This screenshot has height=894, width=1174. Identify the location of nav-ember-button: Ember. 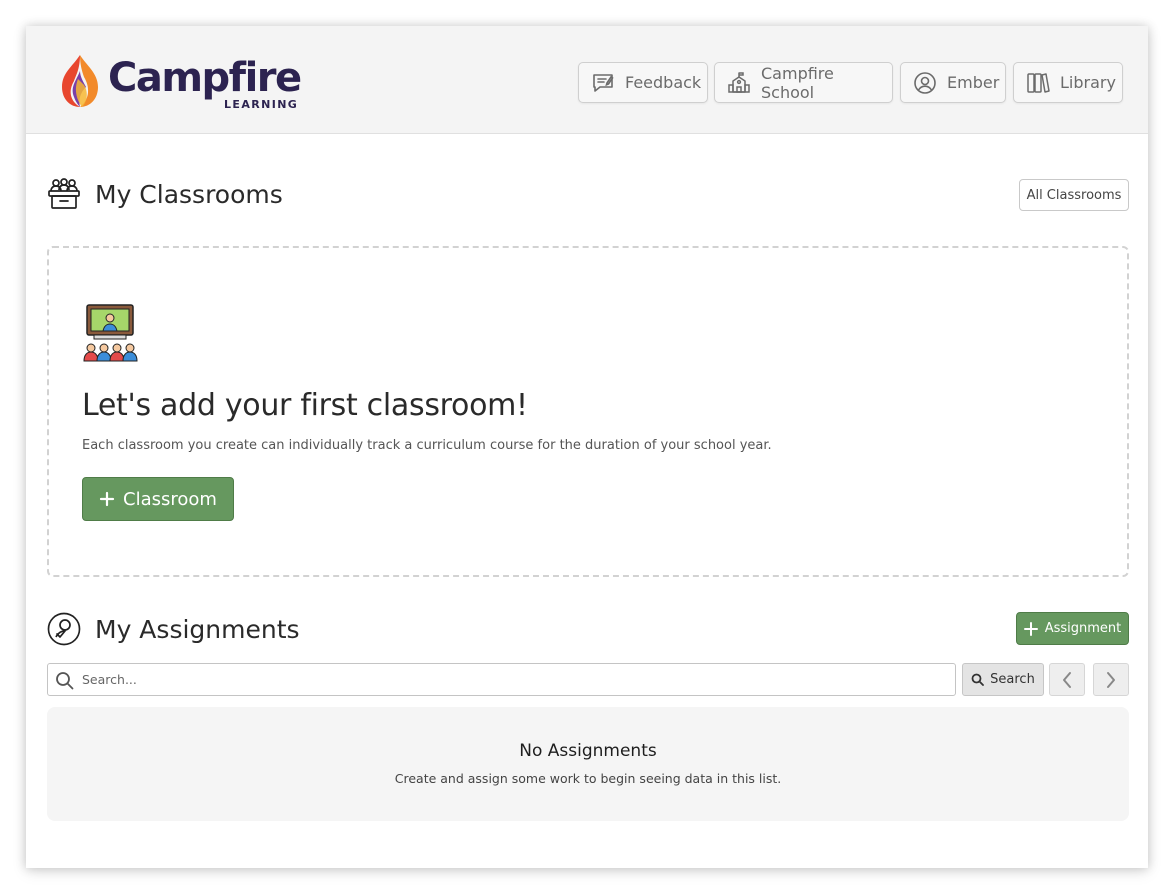
(953, 82).